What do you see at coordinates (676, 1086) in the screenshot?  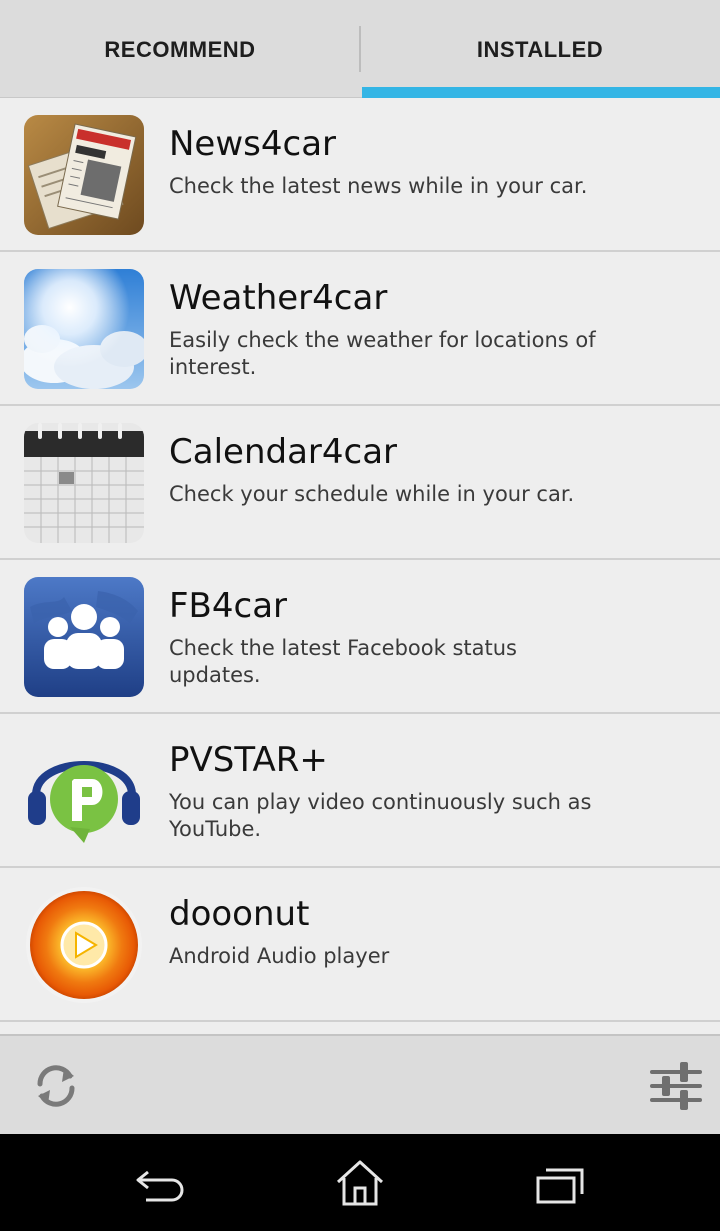 I see `sliders-icon` at bounding box center [676, 1086].